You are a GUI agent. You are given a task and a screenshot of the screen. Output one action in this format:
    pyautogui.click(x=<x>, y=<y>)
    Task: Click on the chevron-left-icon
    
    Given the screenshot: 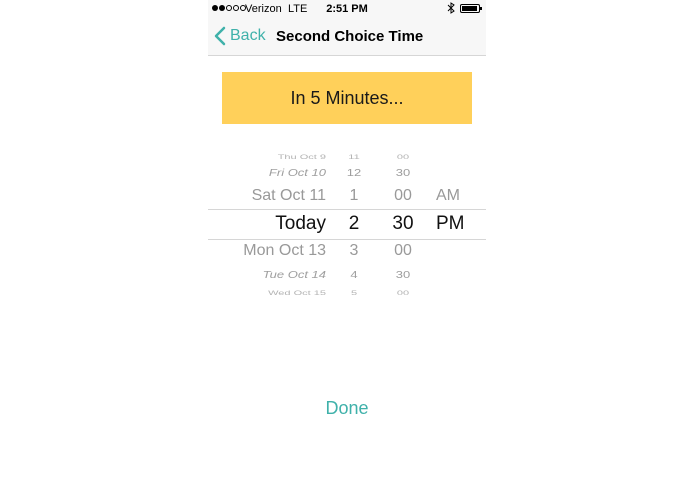 What is the action you would take?
    pyautogui.click(x=220, y=36)
    